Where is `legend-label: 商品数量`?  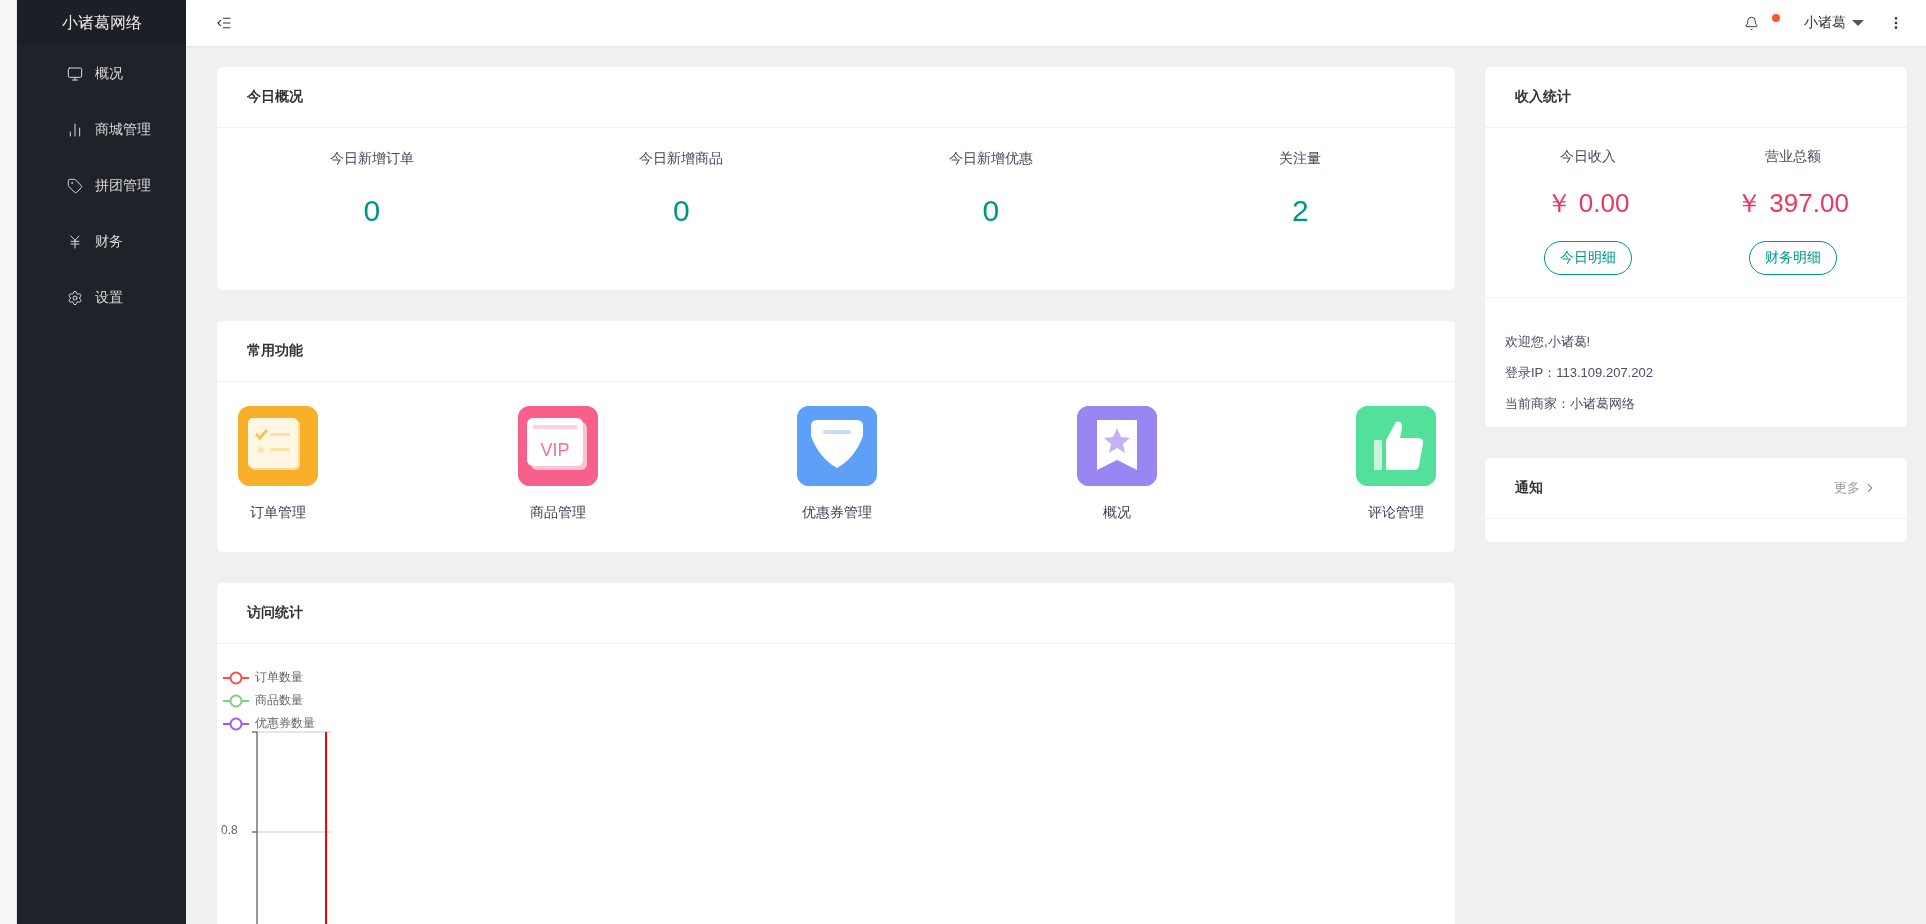
legend-label: 商品数量 is located at coordinates (279, 700).